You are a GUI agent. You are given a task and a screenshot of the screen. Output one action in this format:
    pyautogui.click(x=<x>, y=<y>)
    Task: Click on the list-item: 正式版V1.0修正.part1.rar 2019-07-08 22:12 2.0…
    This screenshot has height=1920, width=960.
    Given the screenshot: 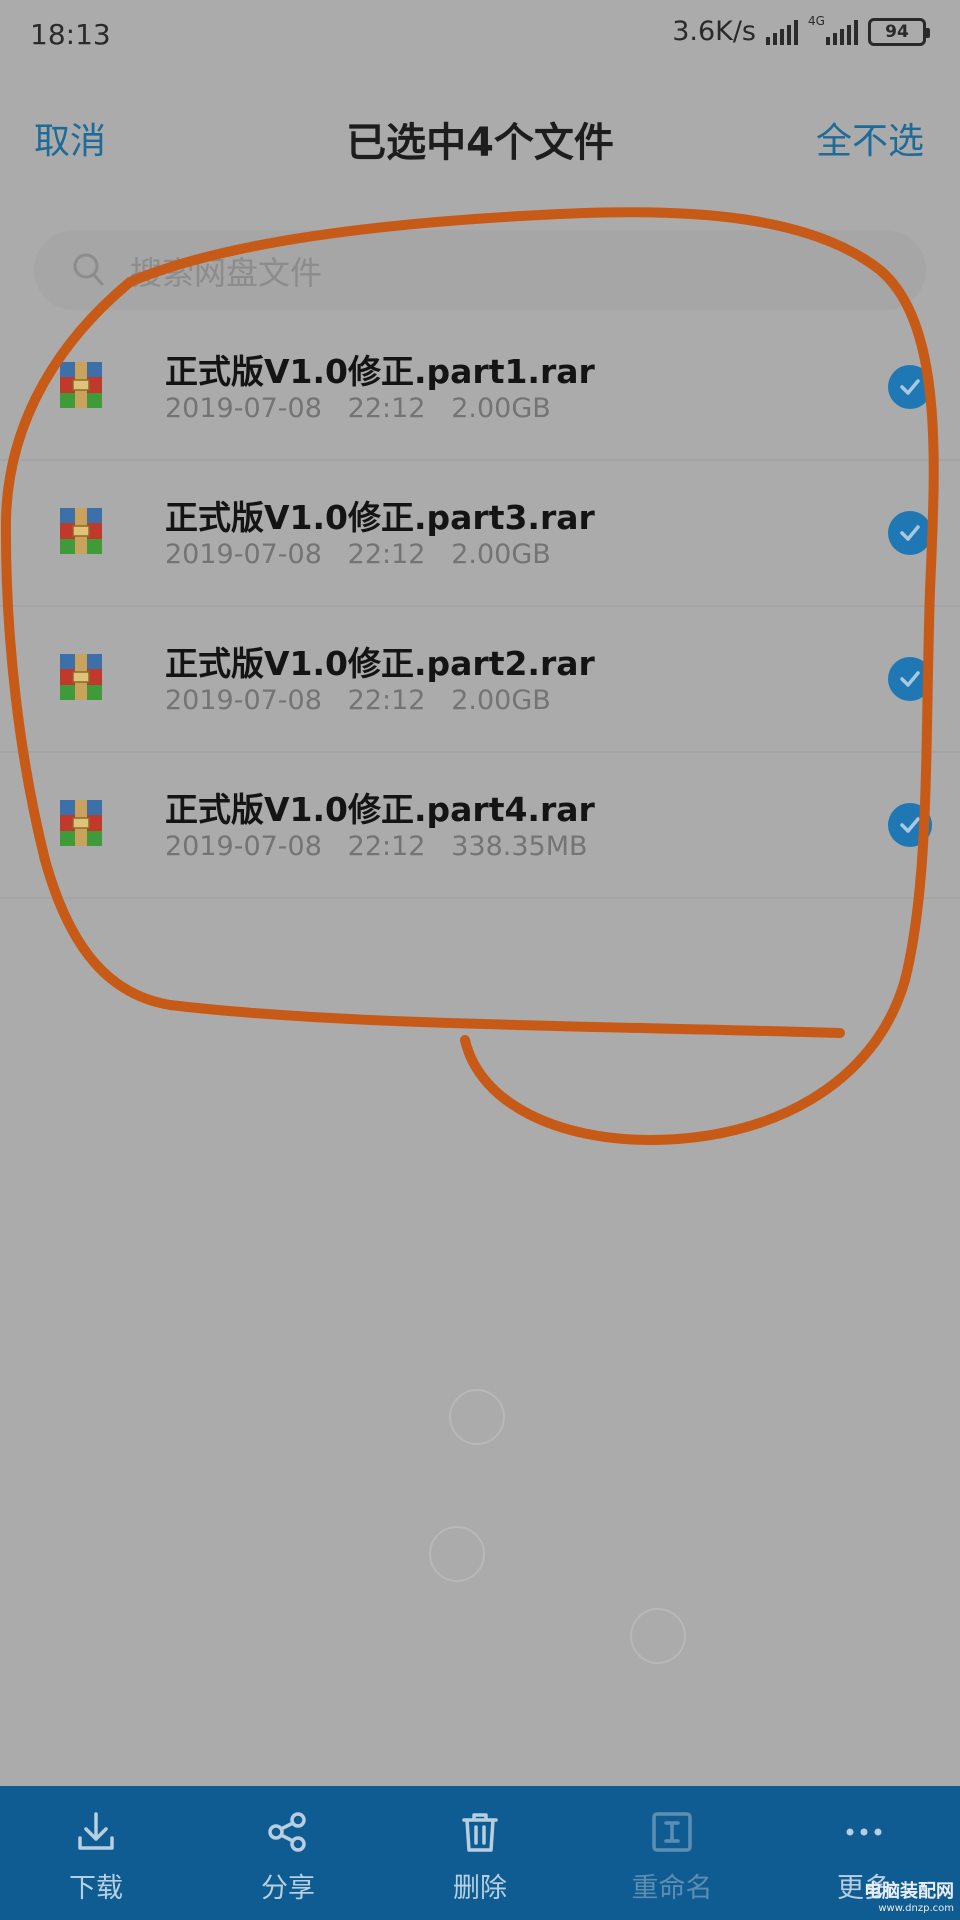 What is the action you would take?
    pyautogui.click(x=480, y=388)
    